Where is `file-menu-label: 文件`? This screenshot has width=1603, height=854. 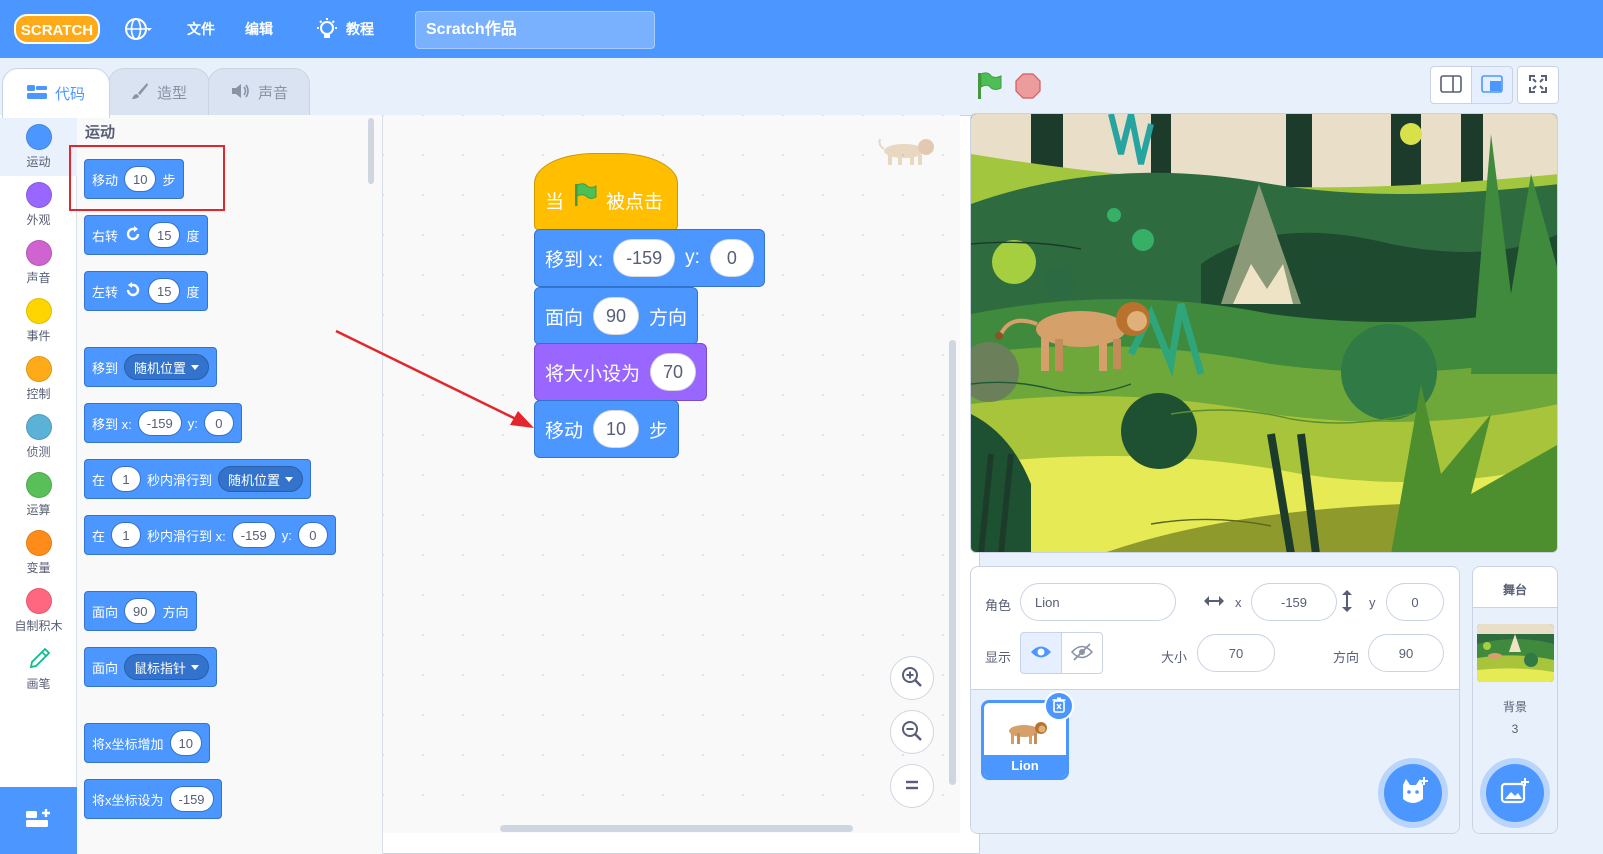
file-menu-label: 文件 is located at coordinates (201, 29).